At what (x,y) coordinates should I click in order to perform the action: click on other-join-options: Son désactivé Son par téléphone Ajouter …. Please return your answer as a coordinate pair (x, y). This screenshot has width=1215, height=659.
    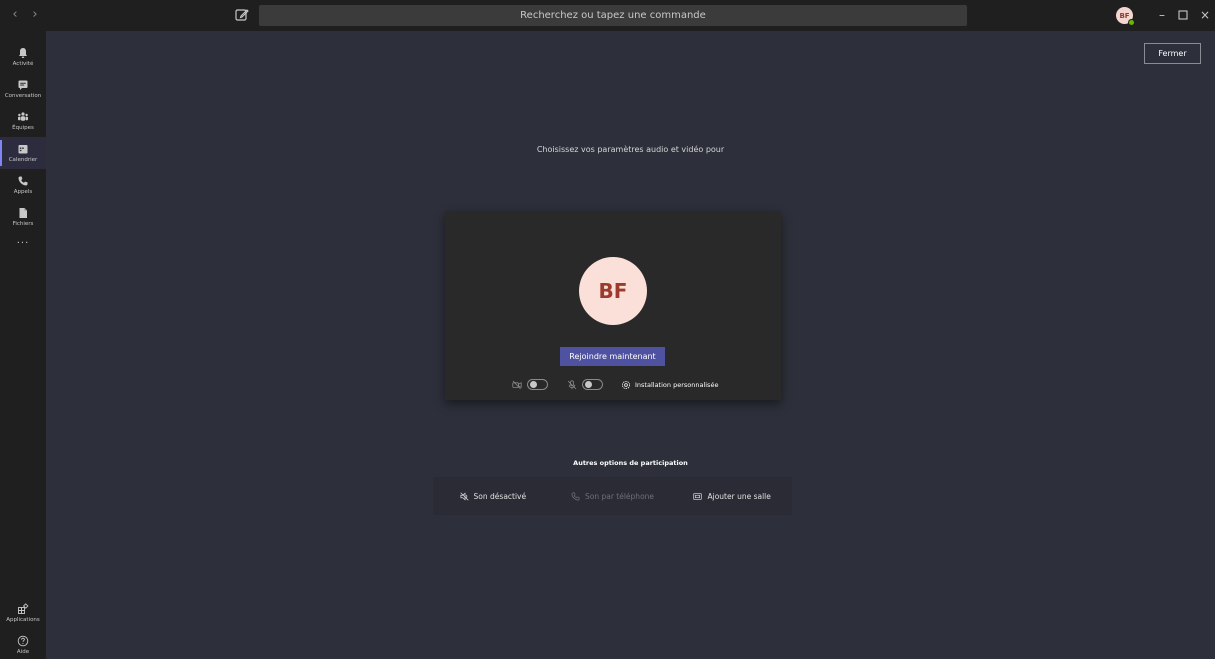
    Looking at the image, I should click on (612, 496).